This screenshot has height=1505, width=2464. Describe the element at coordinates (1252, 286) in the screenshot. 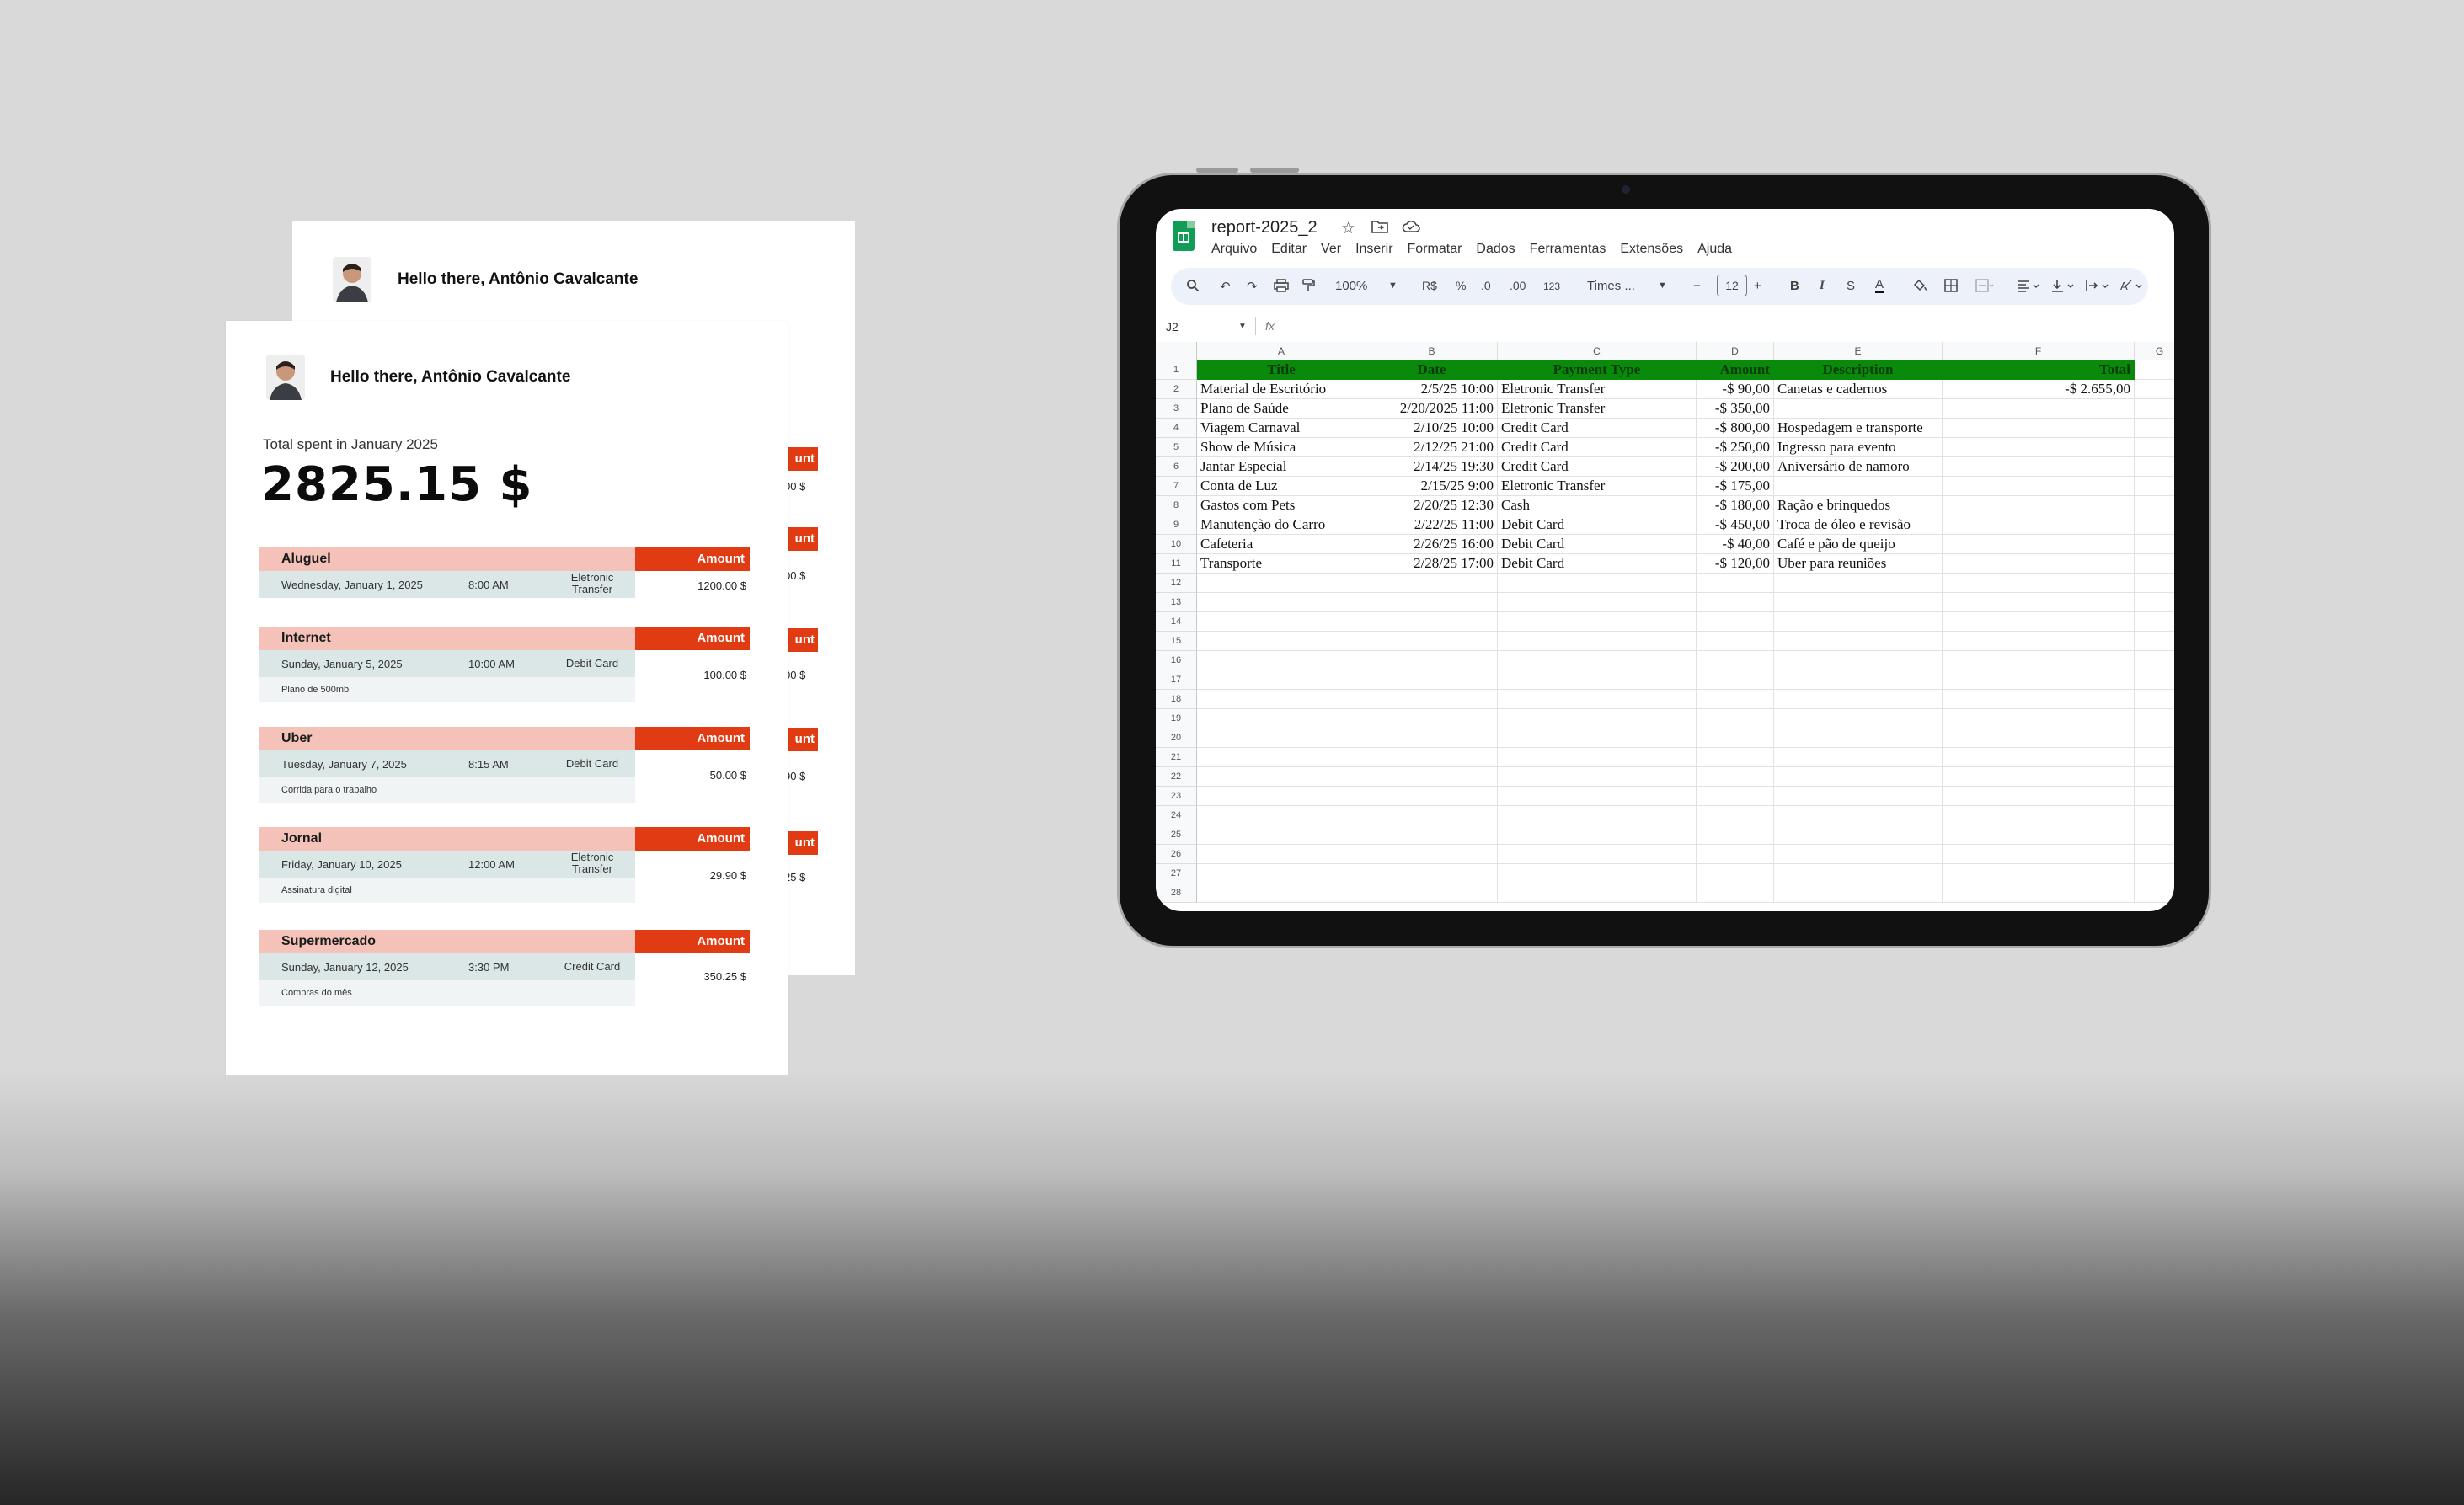

I see `redo-icon: ↷` at that location.